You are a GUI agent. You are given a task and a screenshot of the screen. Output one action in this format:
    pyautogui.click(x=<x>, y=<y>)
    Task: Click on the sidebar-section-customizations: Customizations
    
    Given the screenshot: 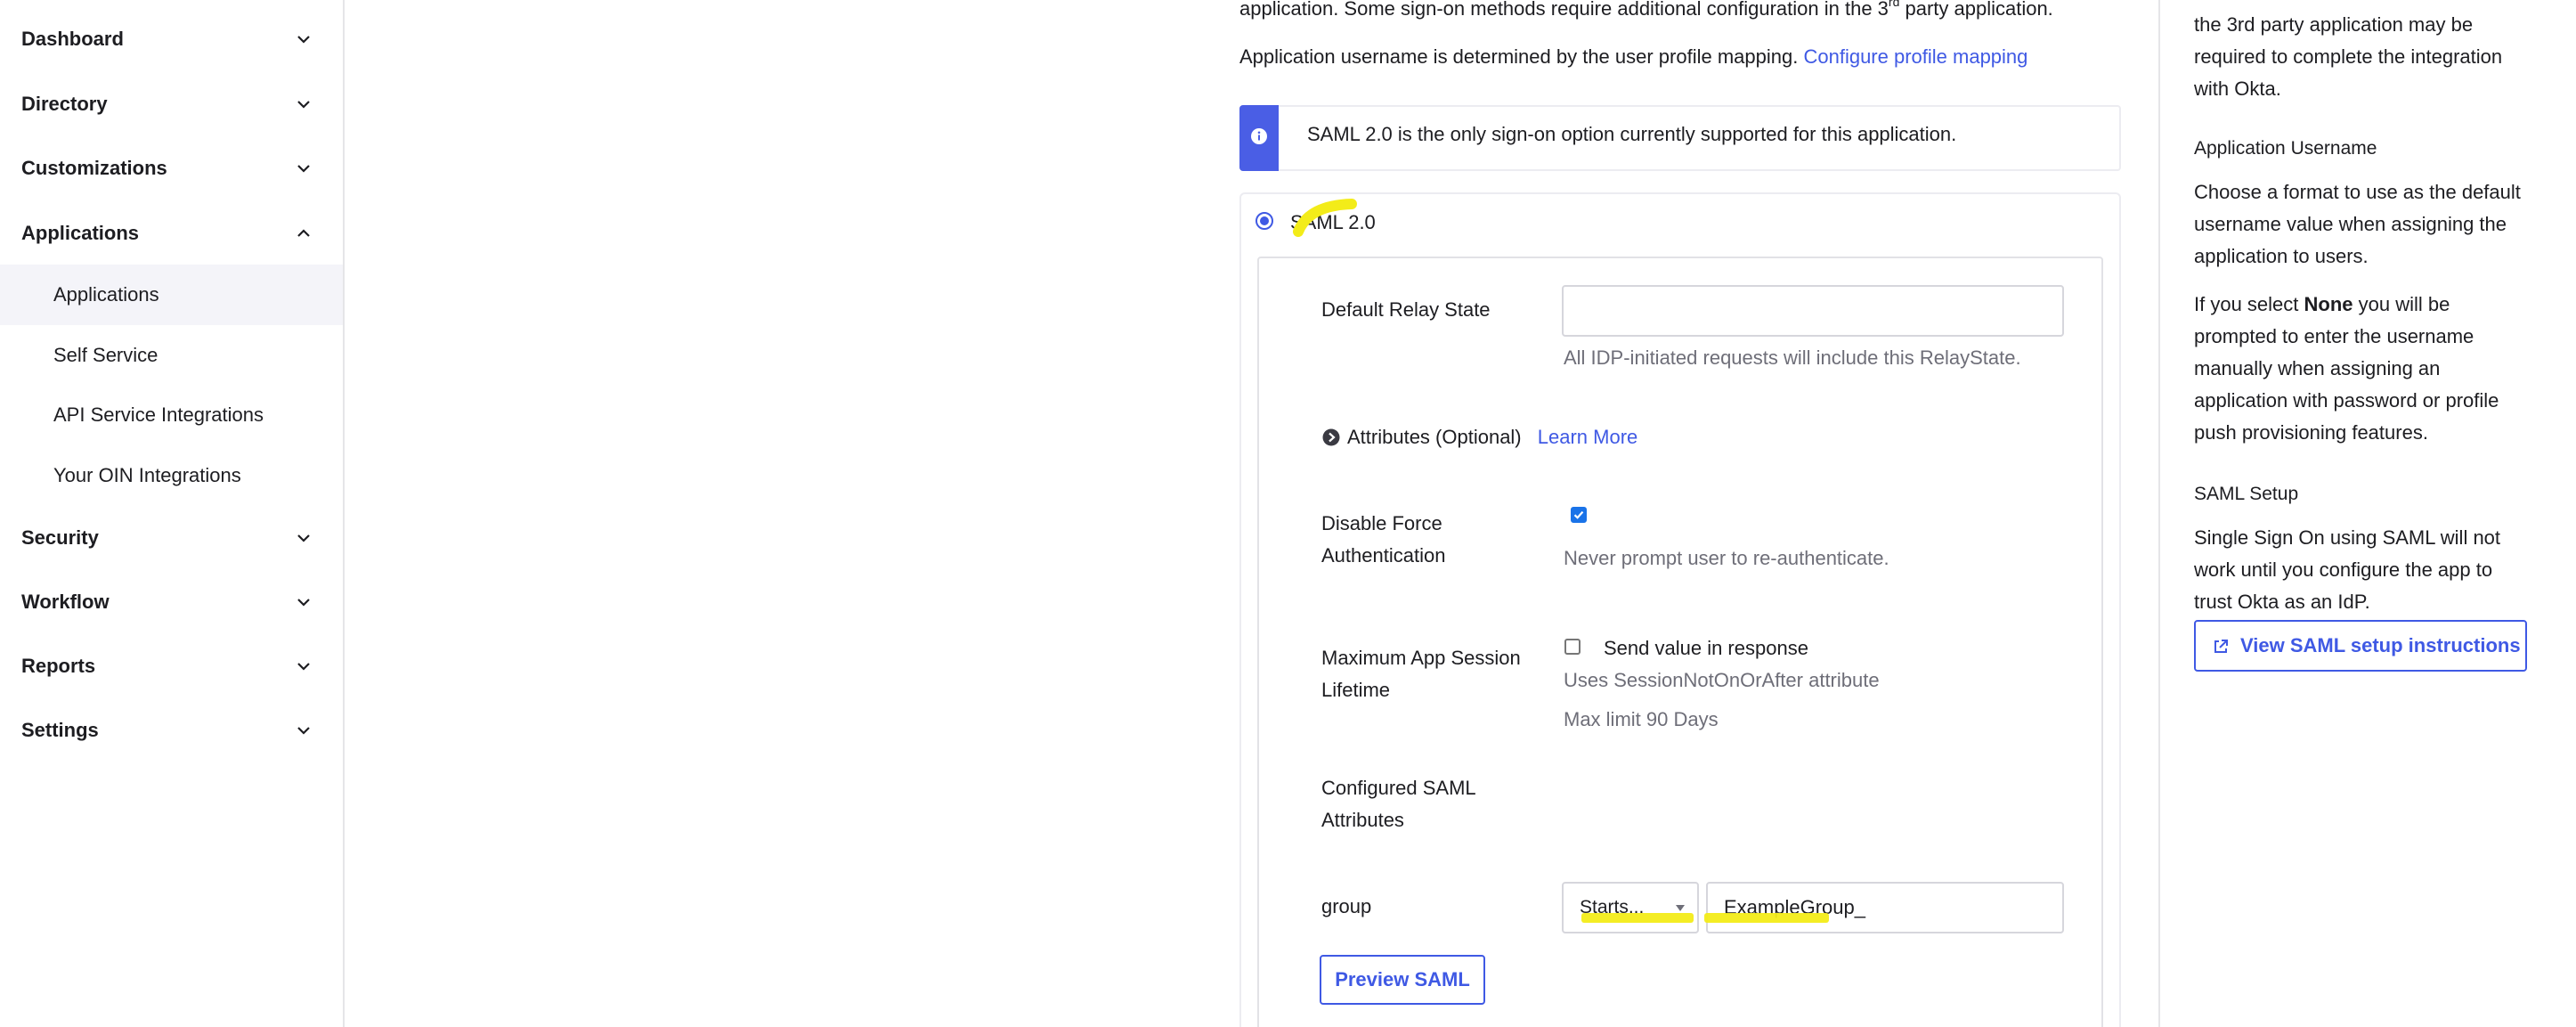 What is the action you would take?
    pyautogui.click(x=171, y=168)
    